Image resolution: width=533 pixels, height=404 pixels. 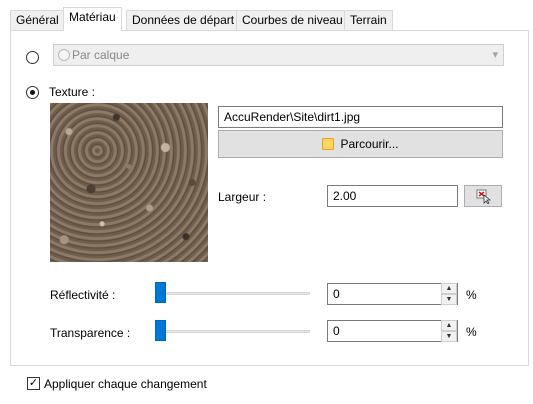 I want to click on tab-terrain: Terrain, so click(x=368, y=20).